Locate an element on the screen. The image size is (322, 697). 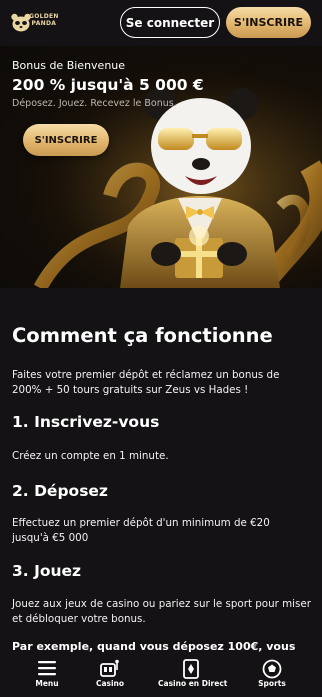
hero-signup-button: S'INSCRIRE is located at coordinates (66, 140).